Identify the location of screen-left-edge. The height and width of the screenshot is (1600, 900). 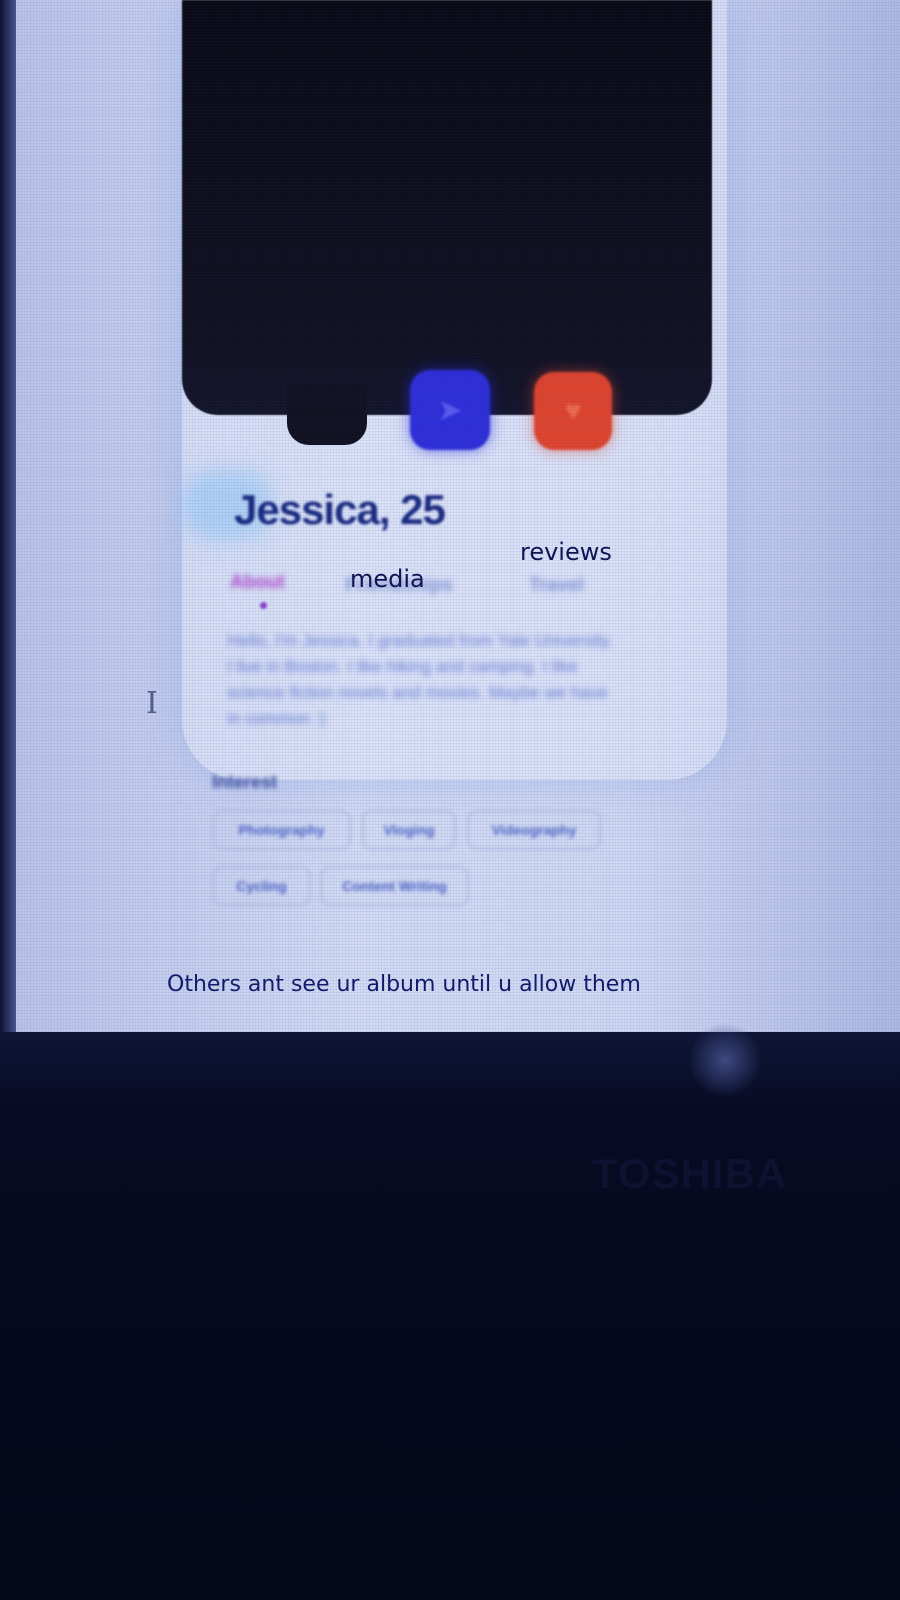
(8, 516).